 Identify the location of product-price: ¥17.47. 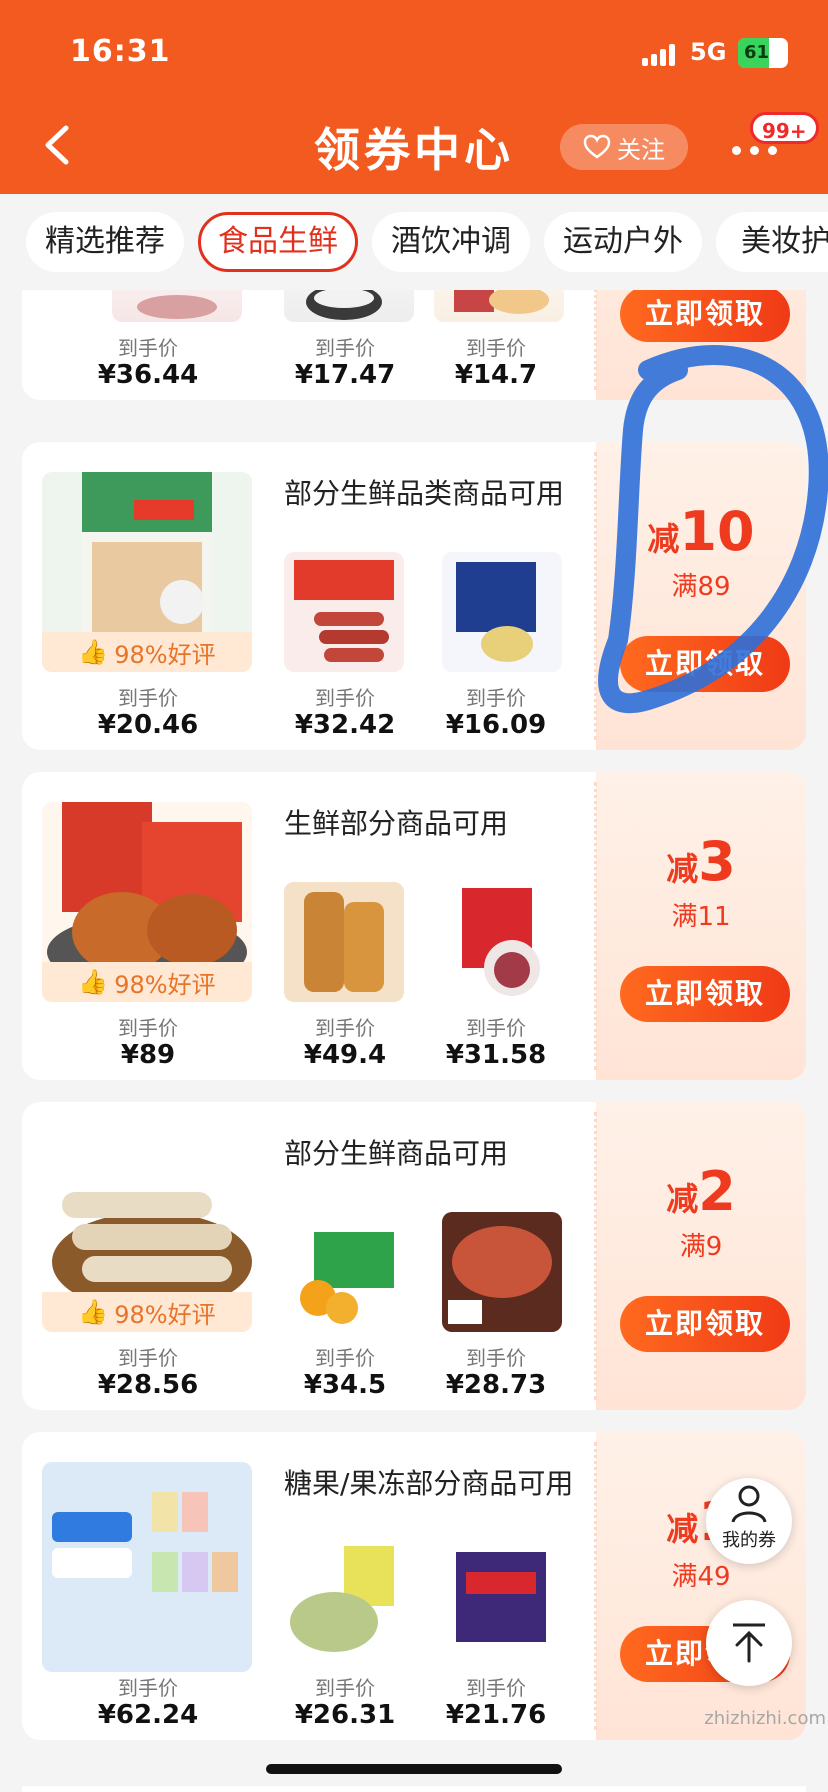
(345, 375).